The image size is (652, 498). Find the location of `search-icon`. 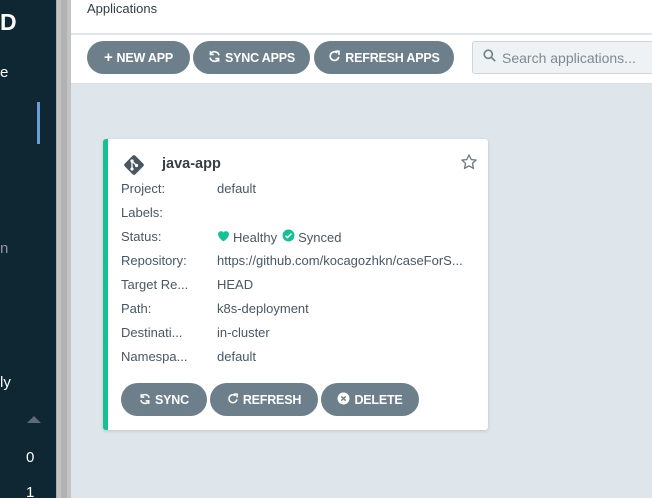

search-icon is located at coordinates (489, 57).